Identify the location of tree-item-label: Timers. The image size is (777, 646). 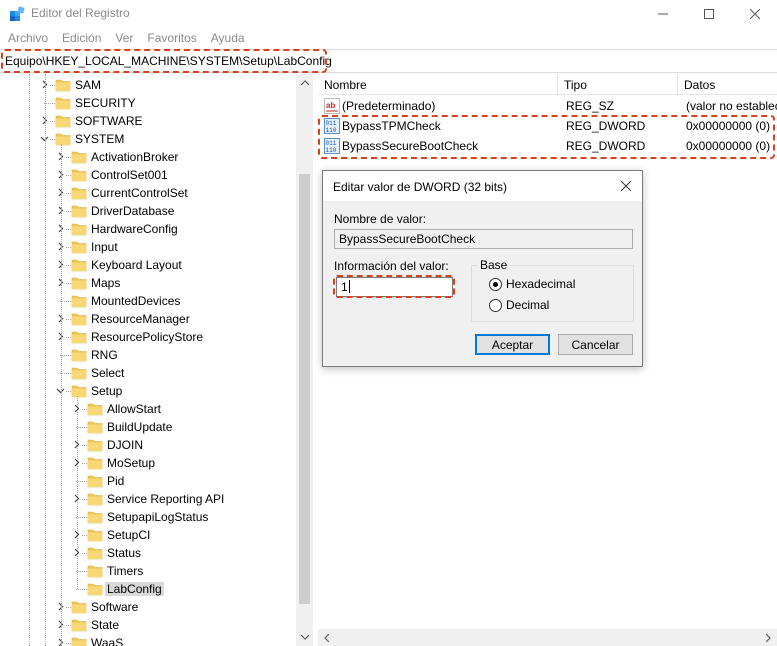
(125, 571).